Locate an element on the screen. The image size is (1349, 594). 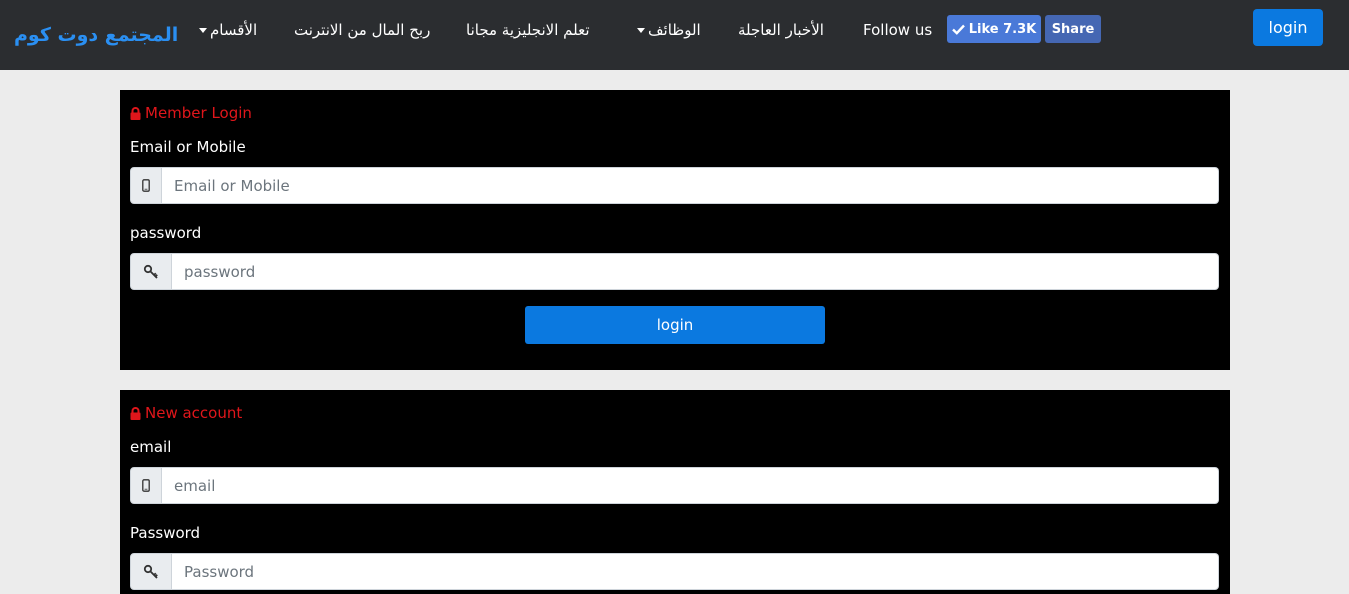
signup-email-label: email is located at coordinates (151, 447).